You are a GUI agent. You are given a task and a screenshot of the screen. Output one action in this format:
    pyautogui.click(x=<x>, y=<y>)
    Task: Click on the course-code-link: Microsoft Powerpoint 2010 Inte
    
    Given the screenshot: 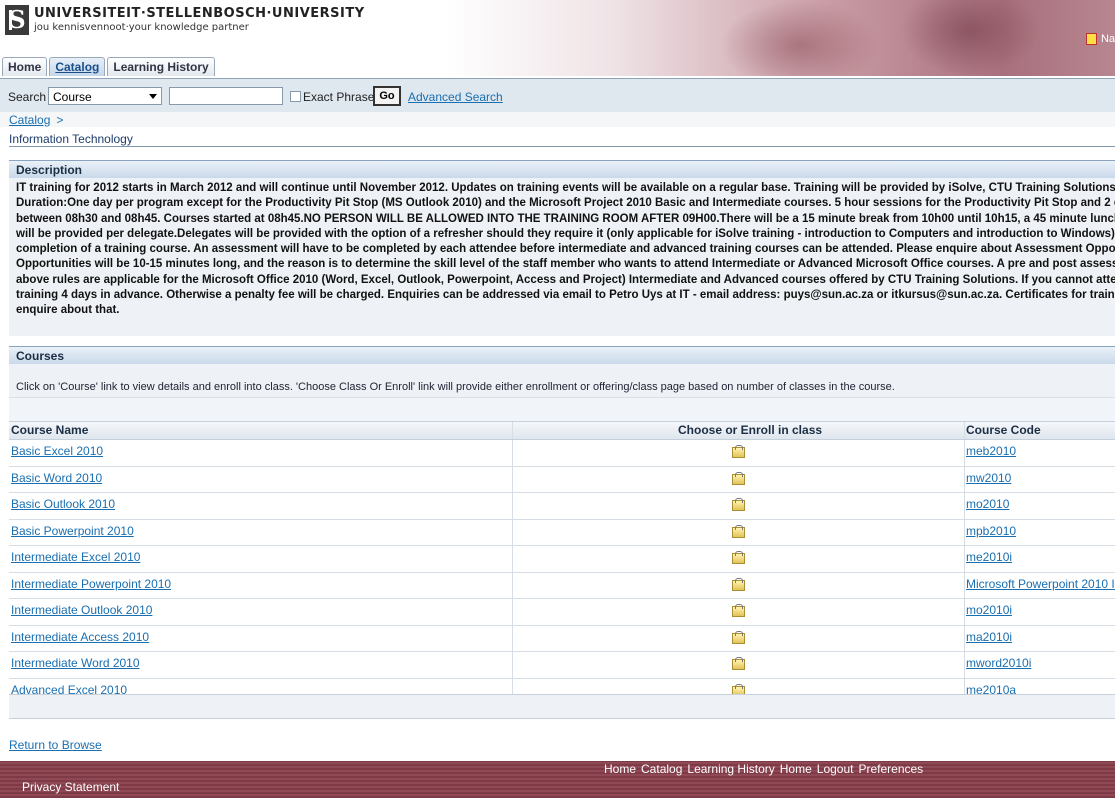 What is the action you would take?
    pyautogui.click(x=1040, y=584)
    